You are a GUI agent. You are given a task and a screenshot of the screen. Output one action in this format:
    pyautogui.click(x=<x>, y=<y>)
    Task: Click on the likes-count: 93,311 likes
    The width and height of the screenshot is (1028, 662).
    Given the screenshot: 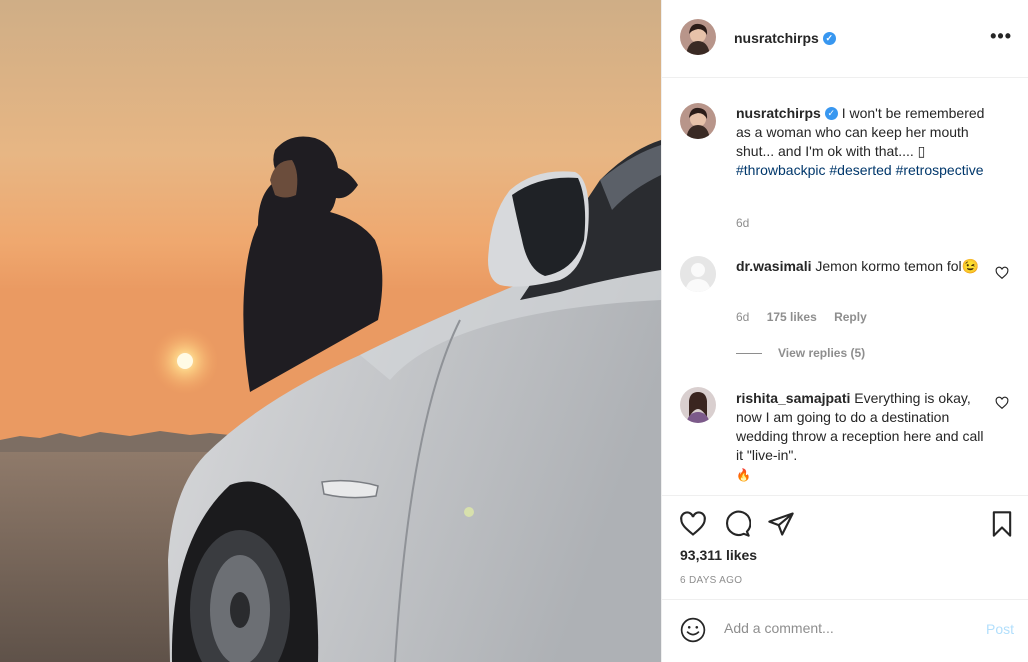 What is the action you would take?
    pyautogui.click(x=718, y=555)
    